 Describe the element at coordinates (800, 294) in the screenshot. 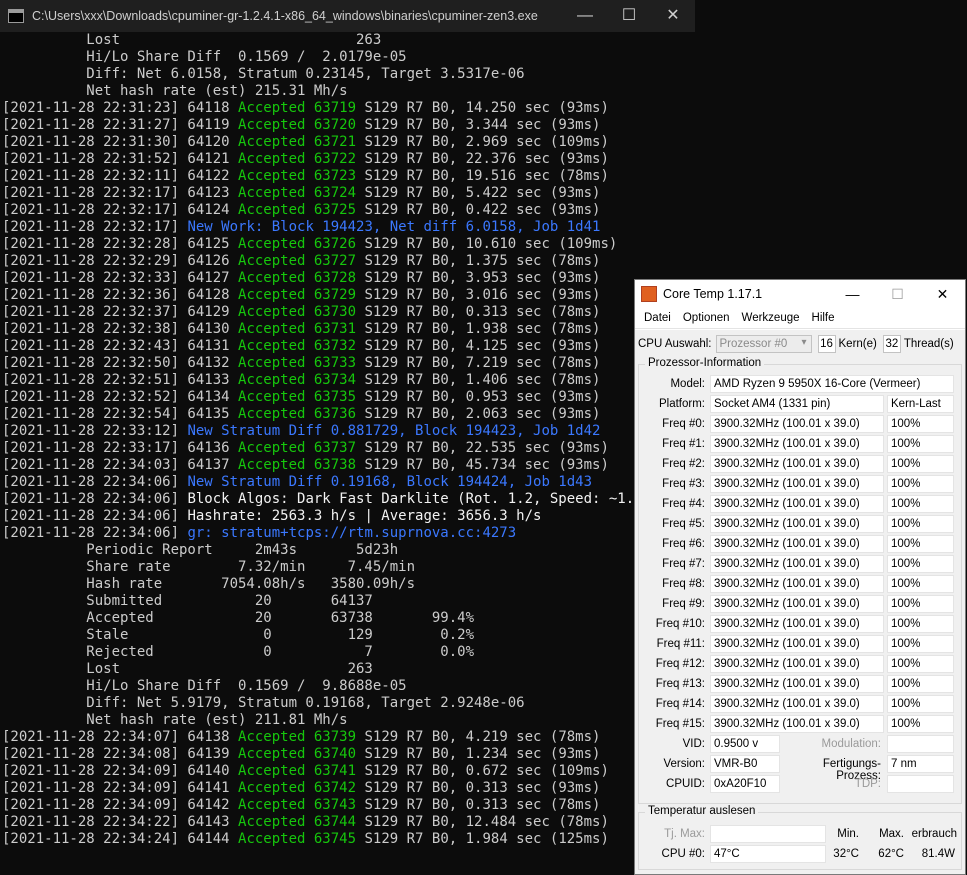

I see `coretemp-titlebar: Core Temp 1.17.1 — ☐ ✕` at that location.